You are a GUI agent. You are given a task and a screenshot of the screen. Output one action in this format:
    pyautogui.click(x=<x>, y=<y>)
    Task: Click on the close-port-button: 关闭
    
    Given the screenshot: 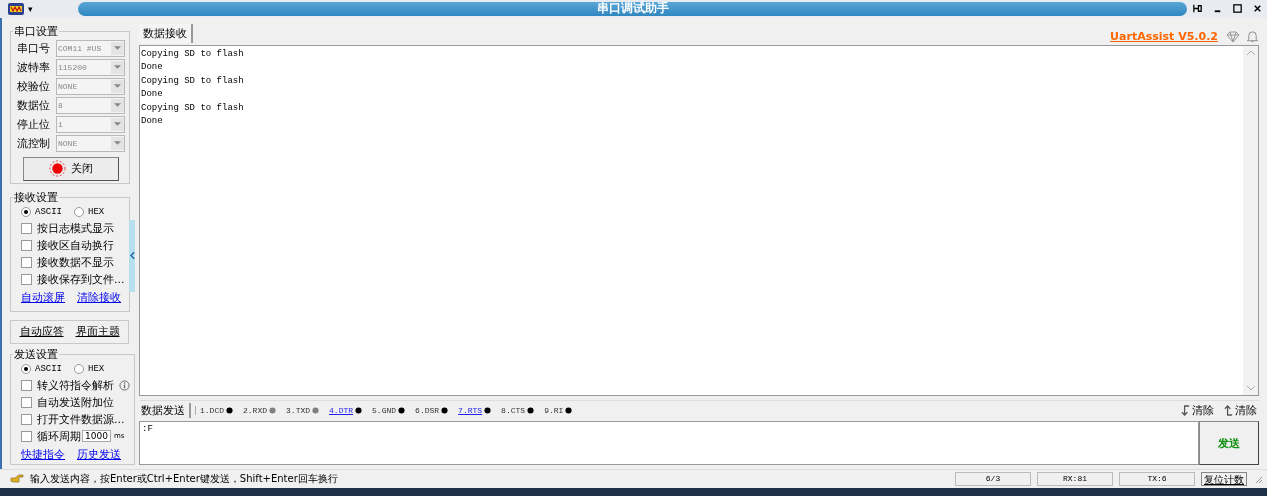 What is the action you would take?
    pyautogui.click(x=71, y=168)
    